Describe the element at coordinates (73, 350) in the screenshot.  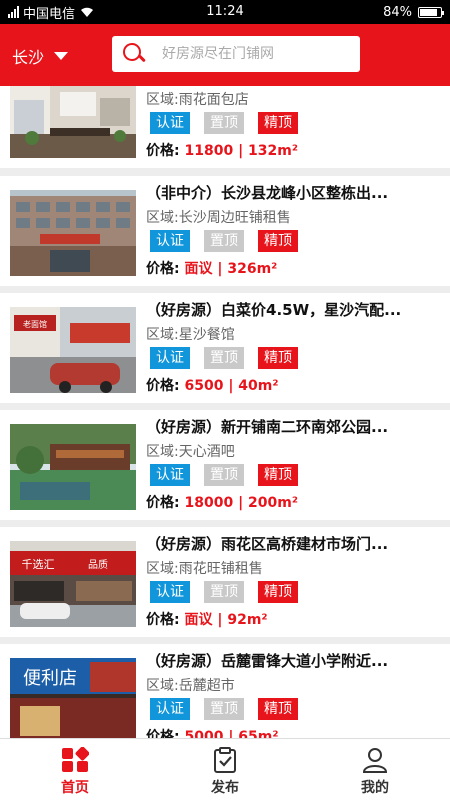
I see `listing-photo: 老面馆` at that location.